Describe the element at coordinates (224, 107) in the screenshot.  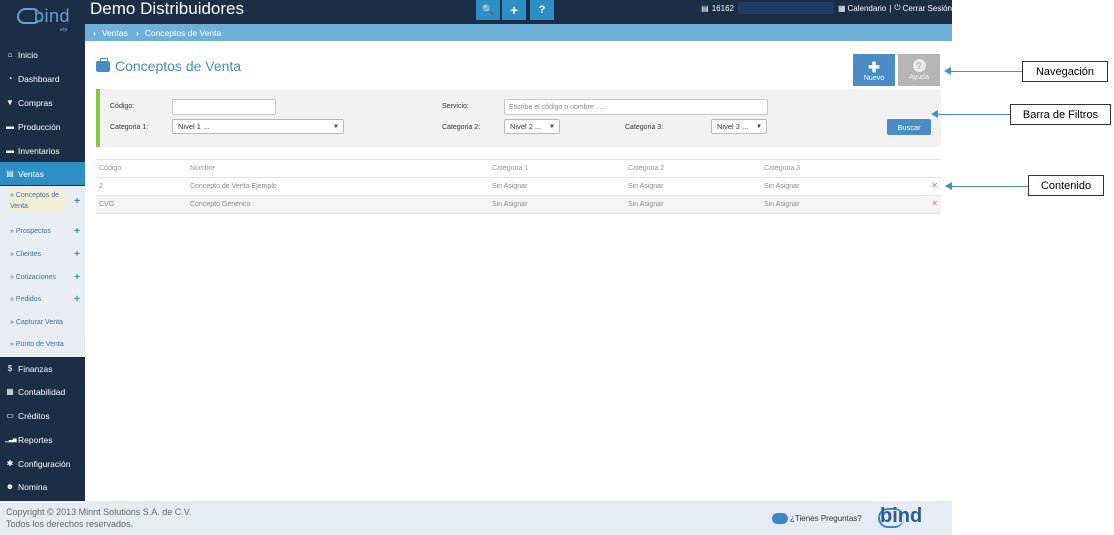
I see `codigo-input` at that location.